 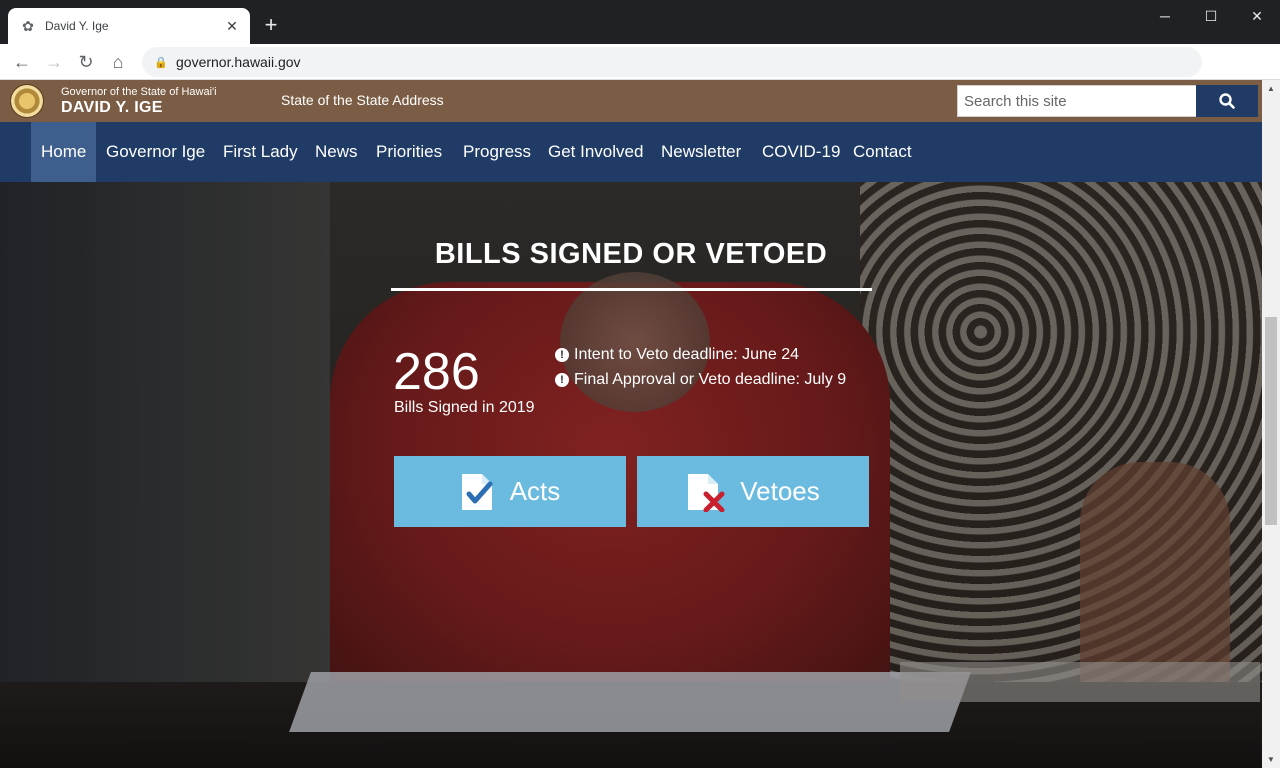 What do you see at coordinates (27, 101) in the screenshot?
I see `state-seal-logo` at bounding box center [27, 101].